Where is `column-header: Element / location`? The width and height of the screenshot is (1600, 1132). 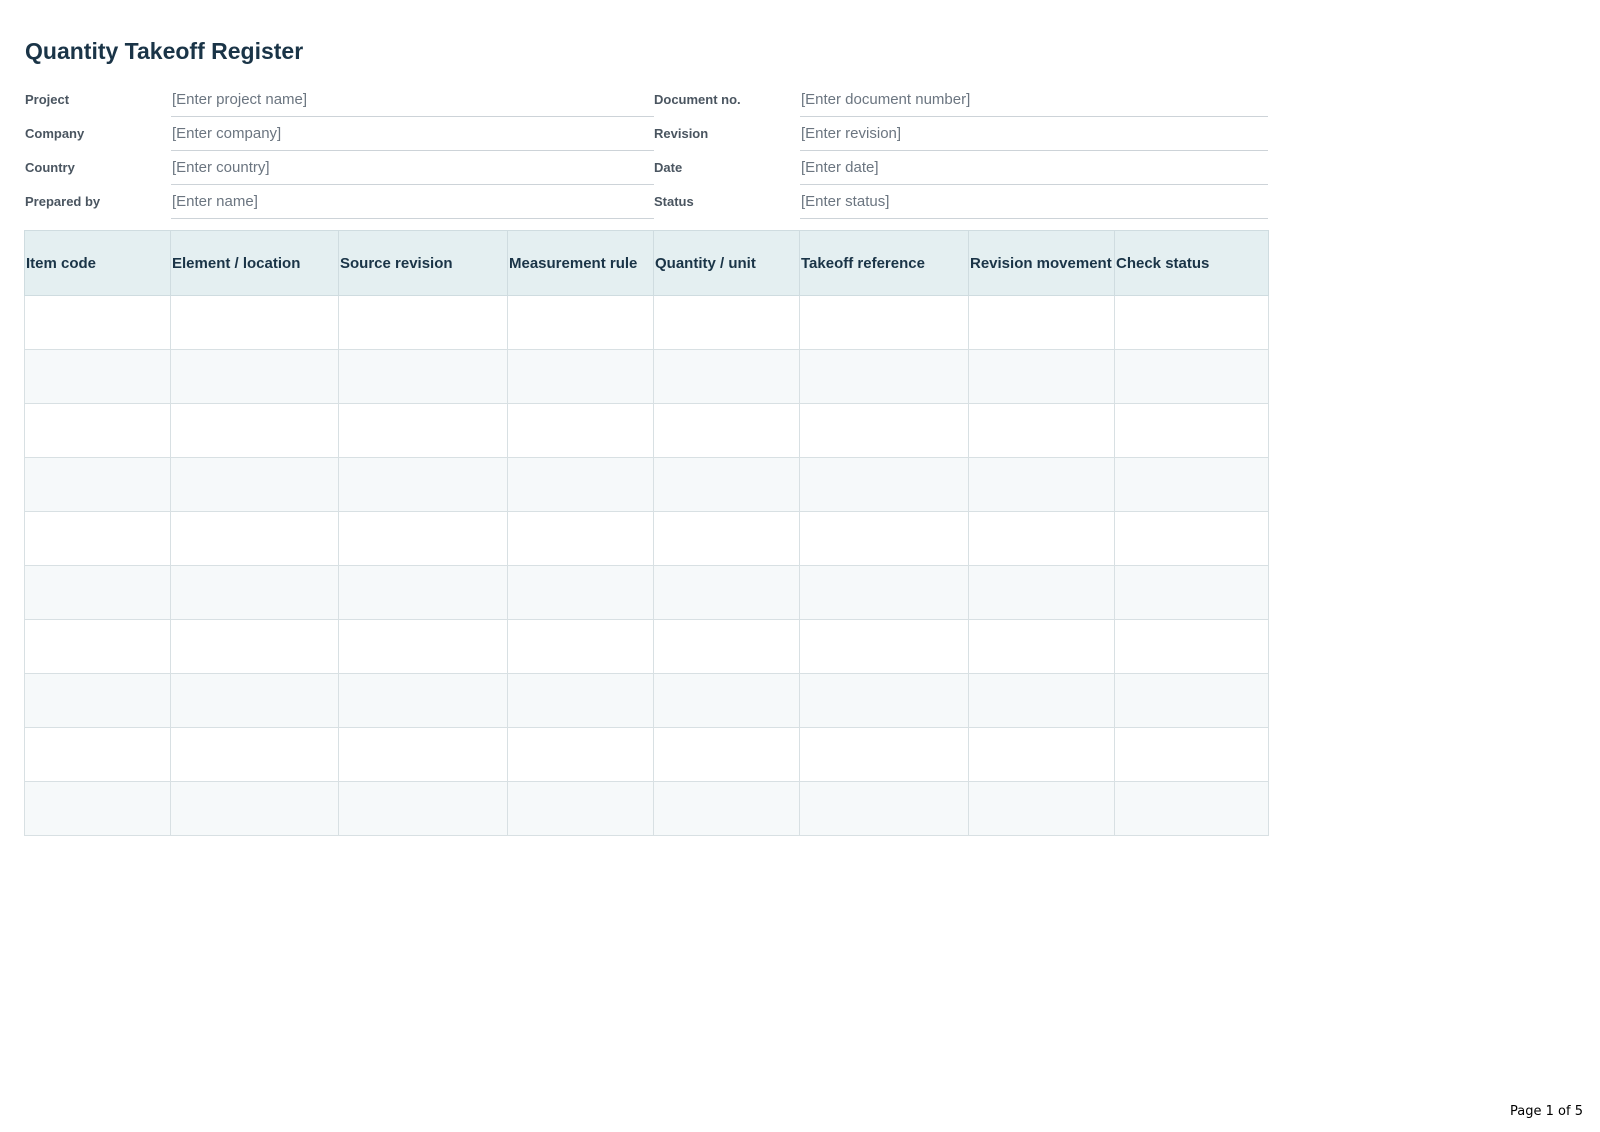
column-header: Element / location is located at coordinates (254, 263).